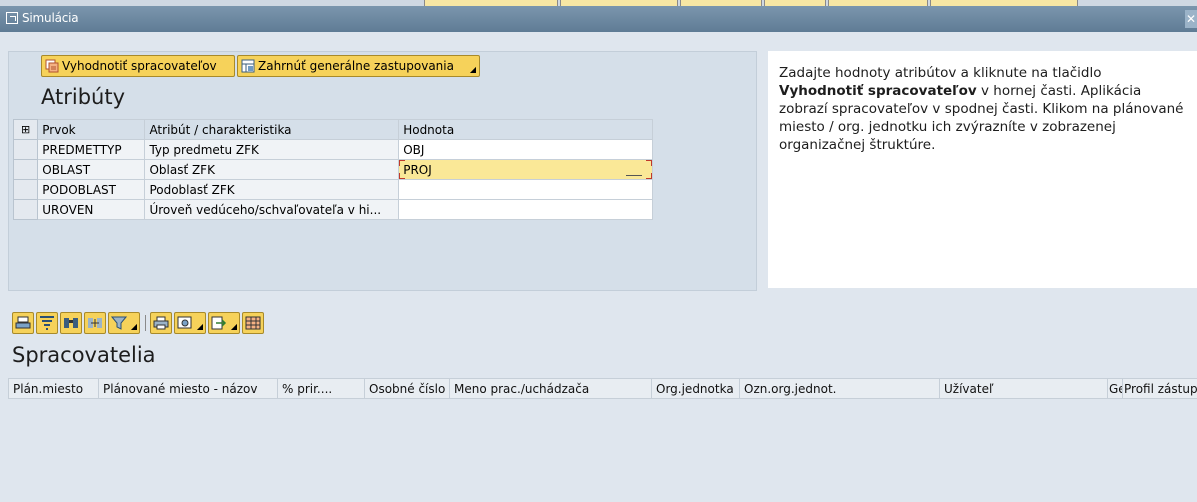  I want to click on details-icon, so click(23, 322).